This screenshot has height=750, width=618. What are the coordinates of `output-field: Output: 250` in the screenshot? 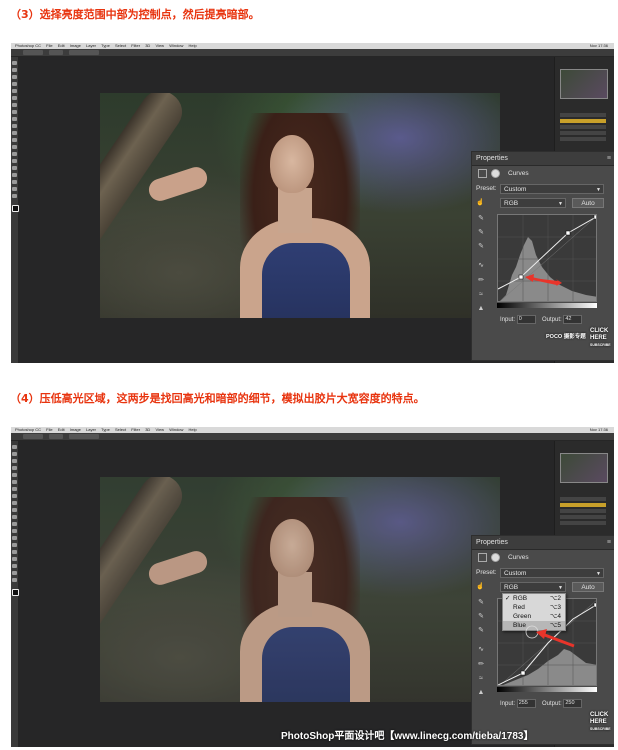 It's located at (562, 703).